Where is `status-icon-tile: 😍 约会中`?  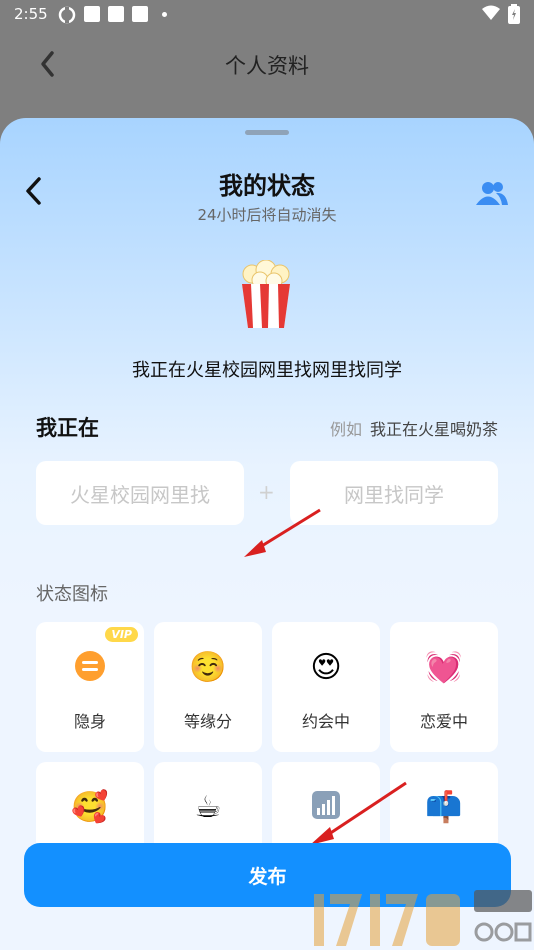
status-icon-tile: 😍 约会中 is located at coordinates (326, 687).